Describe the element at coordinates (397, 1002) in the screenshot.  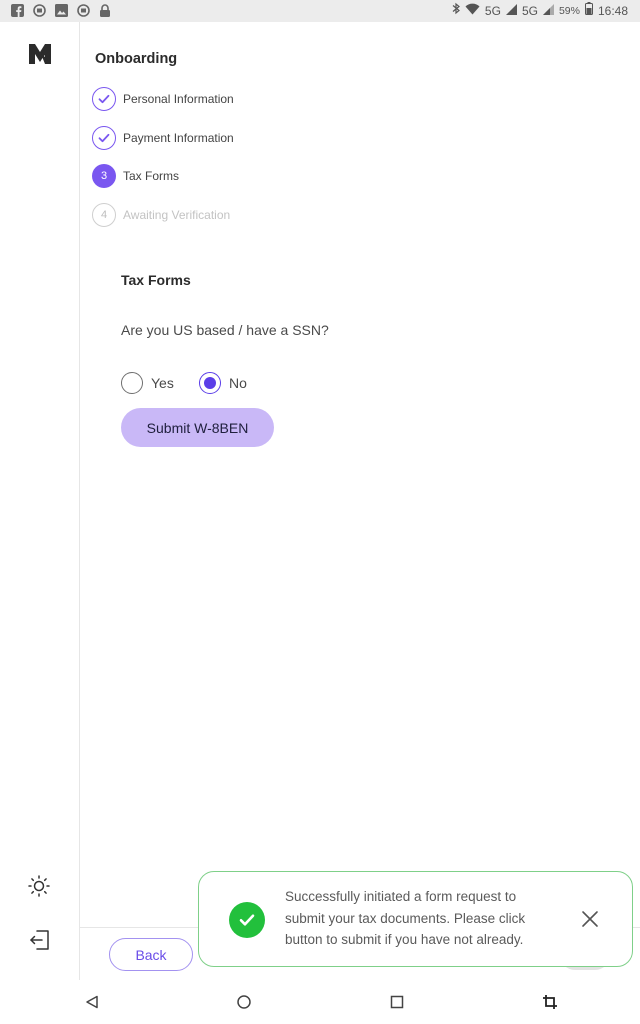
I see `recents-square-icon` at that location.